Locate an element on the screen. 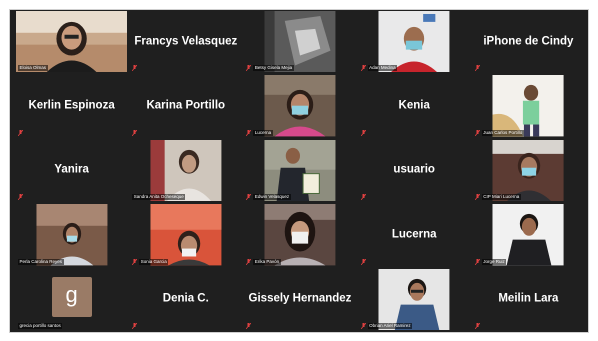 This screenshot has height=341, width=598. participant-tile-meilin-lara: Meilin Lara is located at coordinates (528, 299).